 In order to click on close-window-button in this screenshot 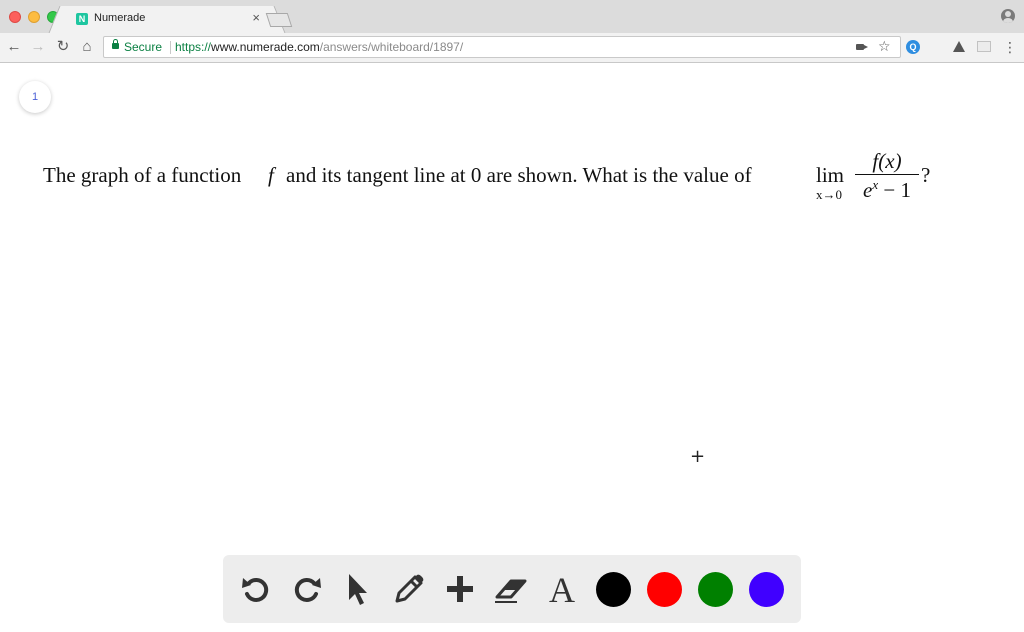, I will do `click(15, 17)`.